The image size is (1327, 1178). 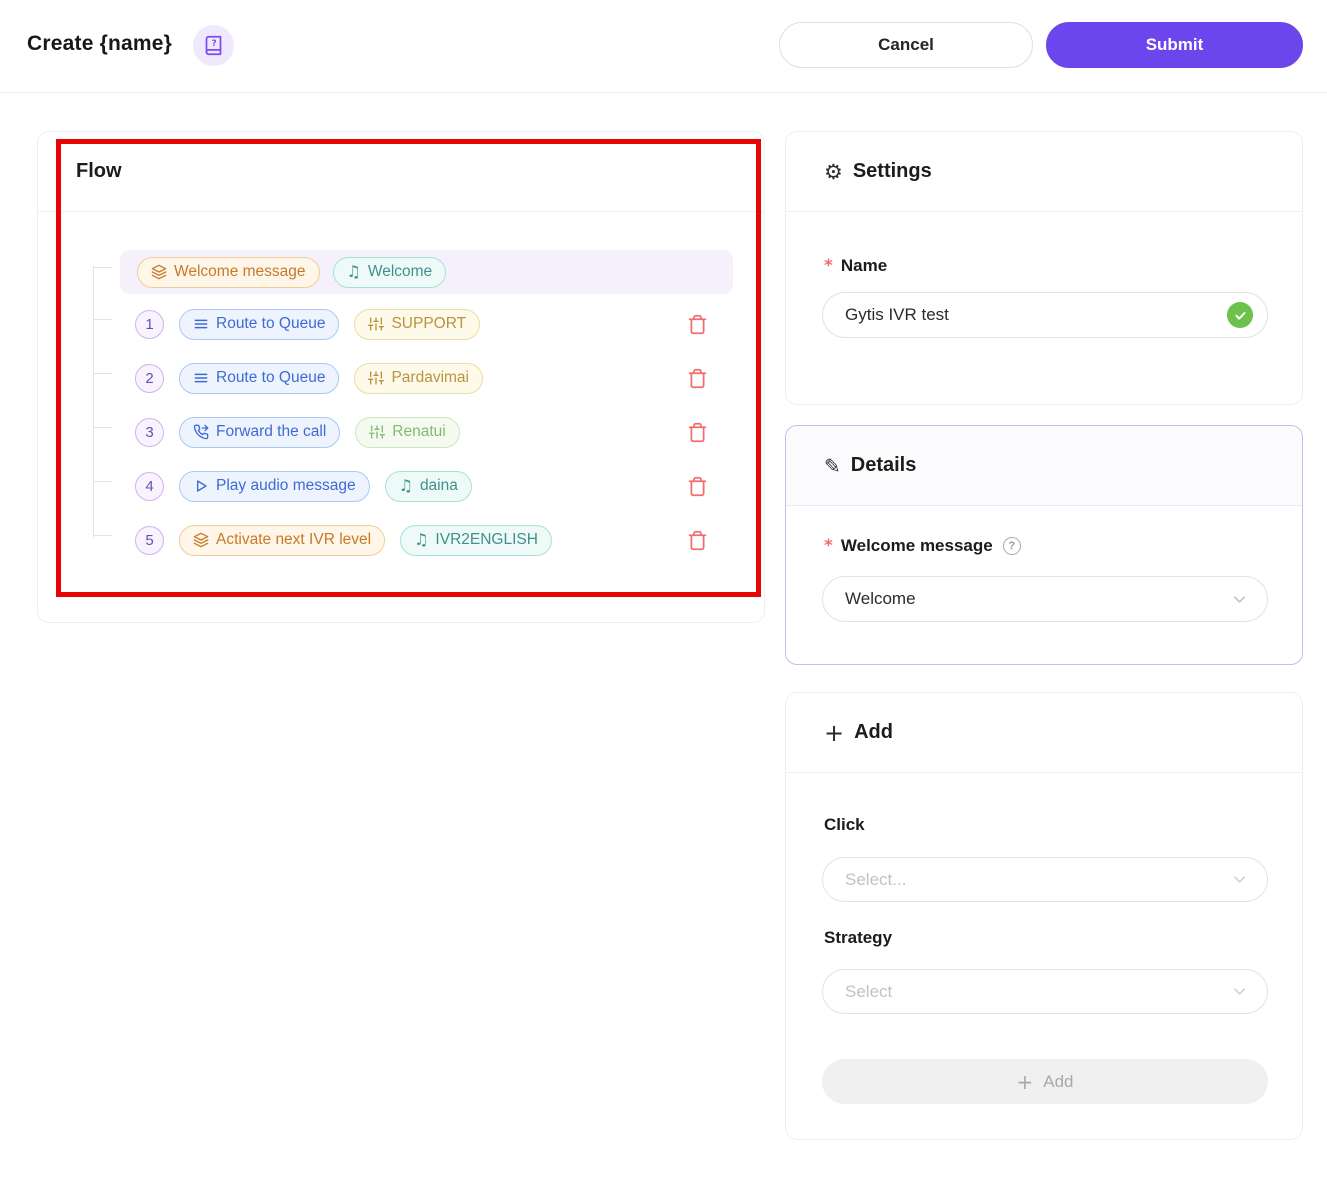 I want to click on flow-row-welcome: Welcome message ♫ Welcome, so click(x=426, y=272).